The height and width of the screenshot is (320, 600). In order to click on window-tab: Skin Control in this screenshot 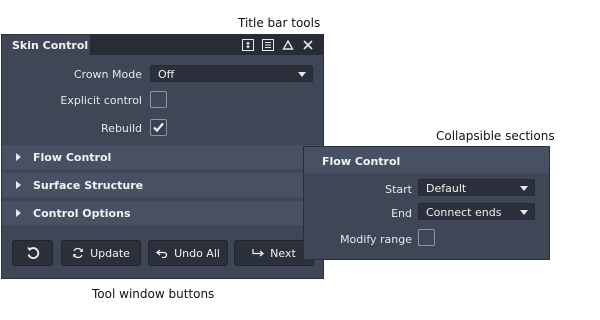, I will do `click(46, 45)`.